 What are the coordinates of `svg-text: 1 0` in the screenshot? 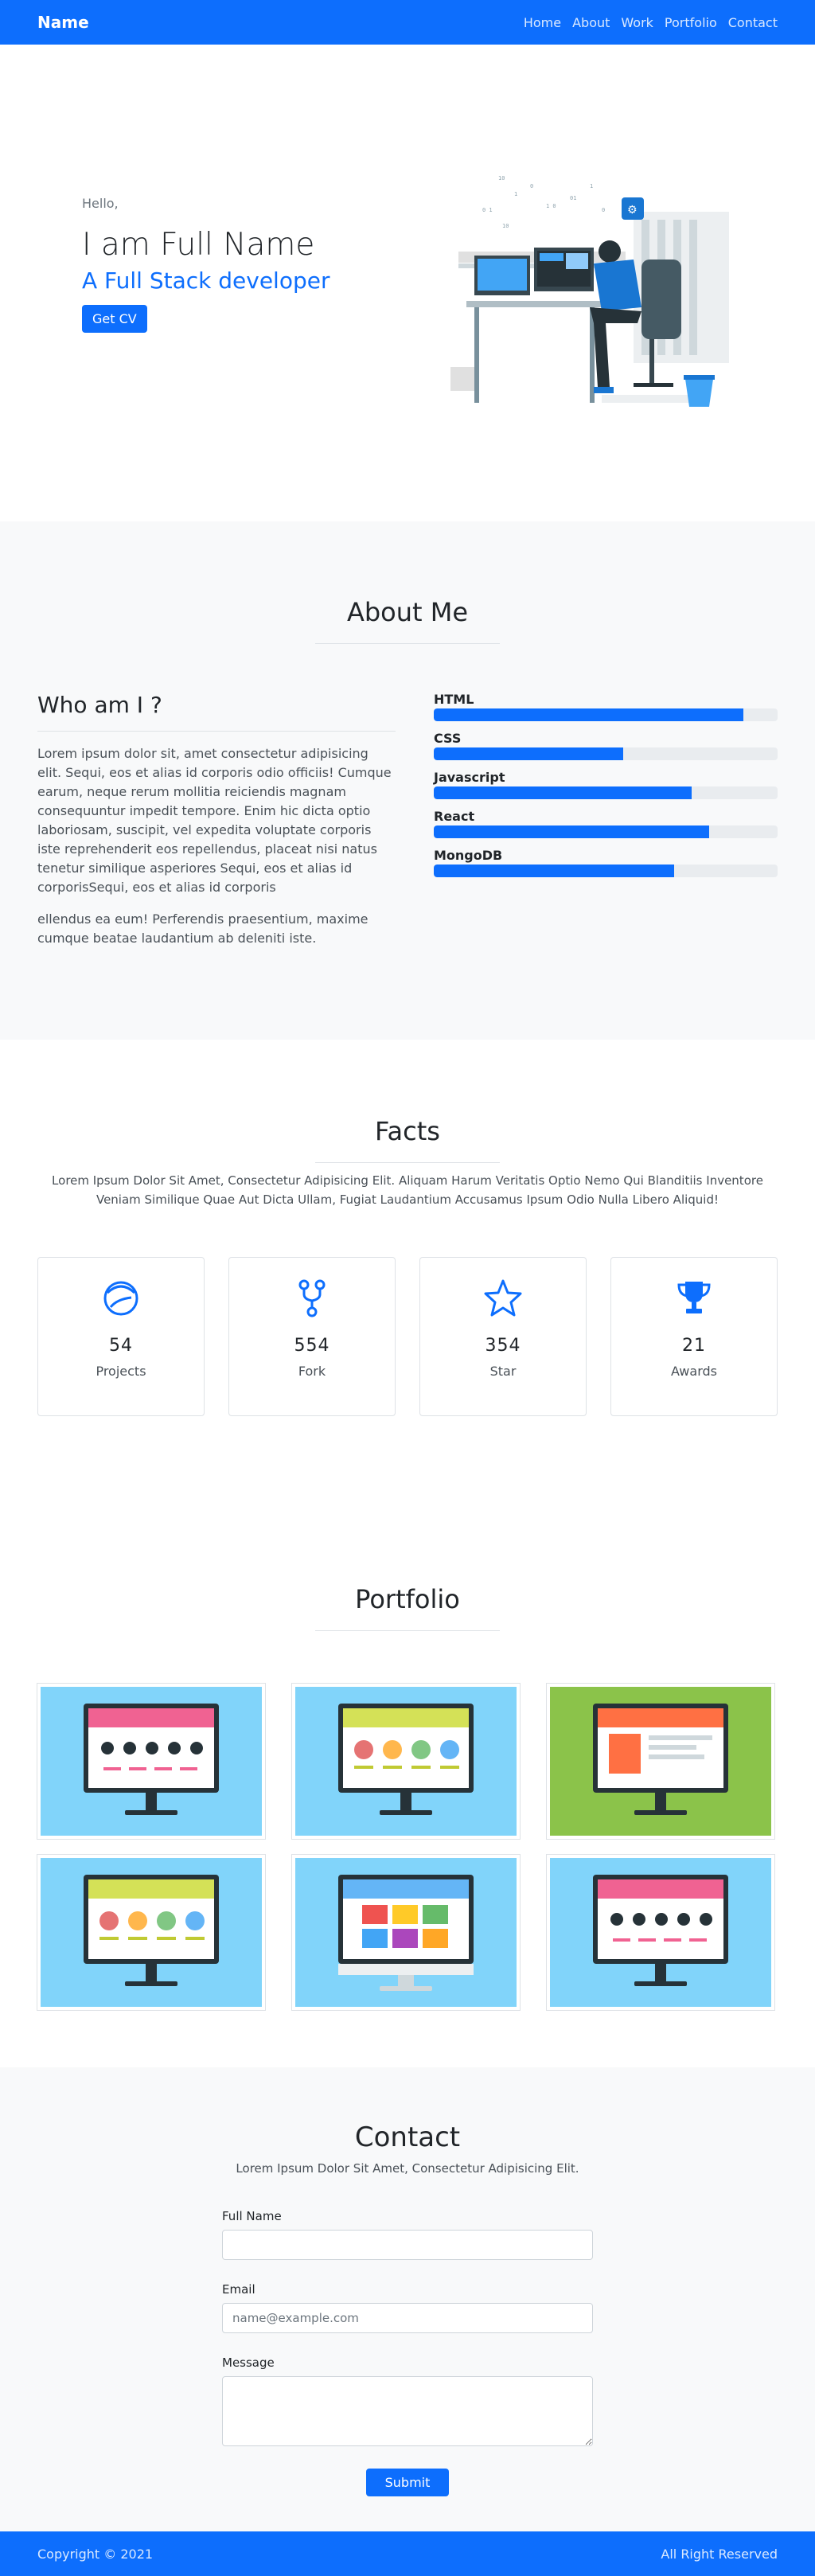 It's located at (551, 206).